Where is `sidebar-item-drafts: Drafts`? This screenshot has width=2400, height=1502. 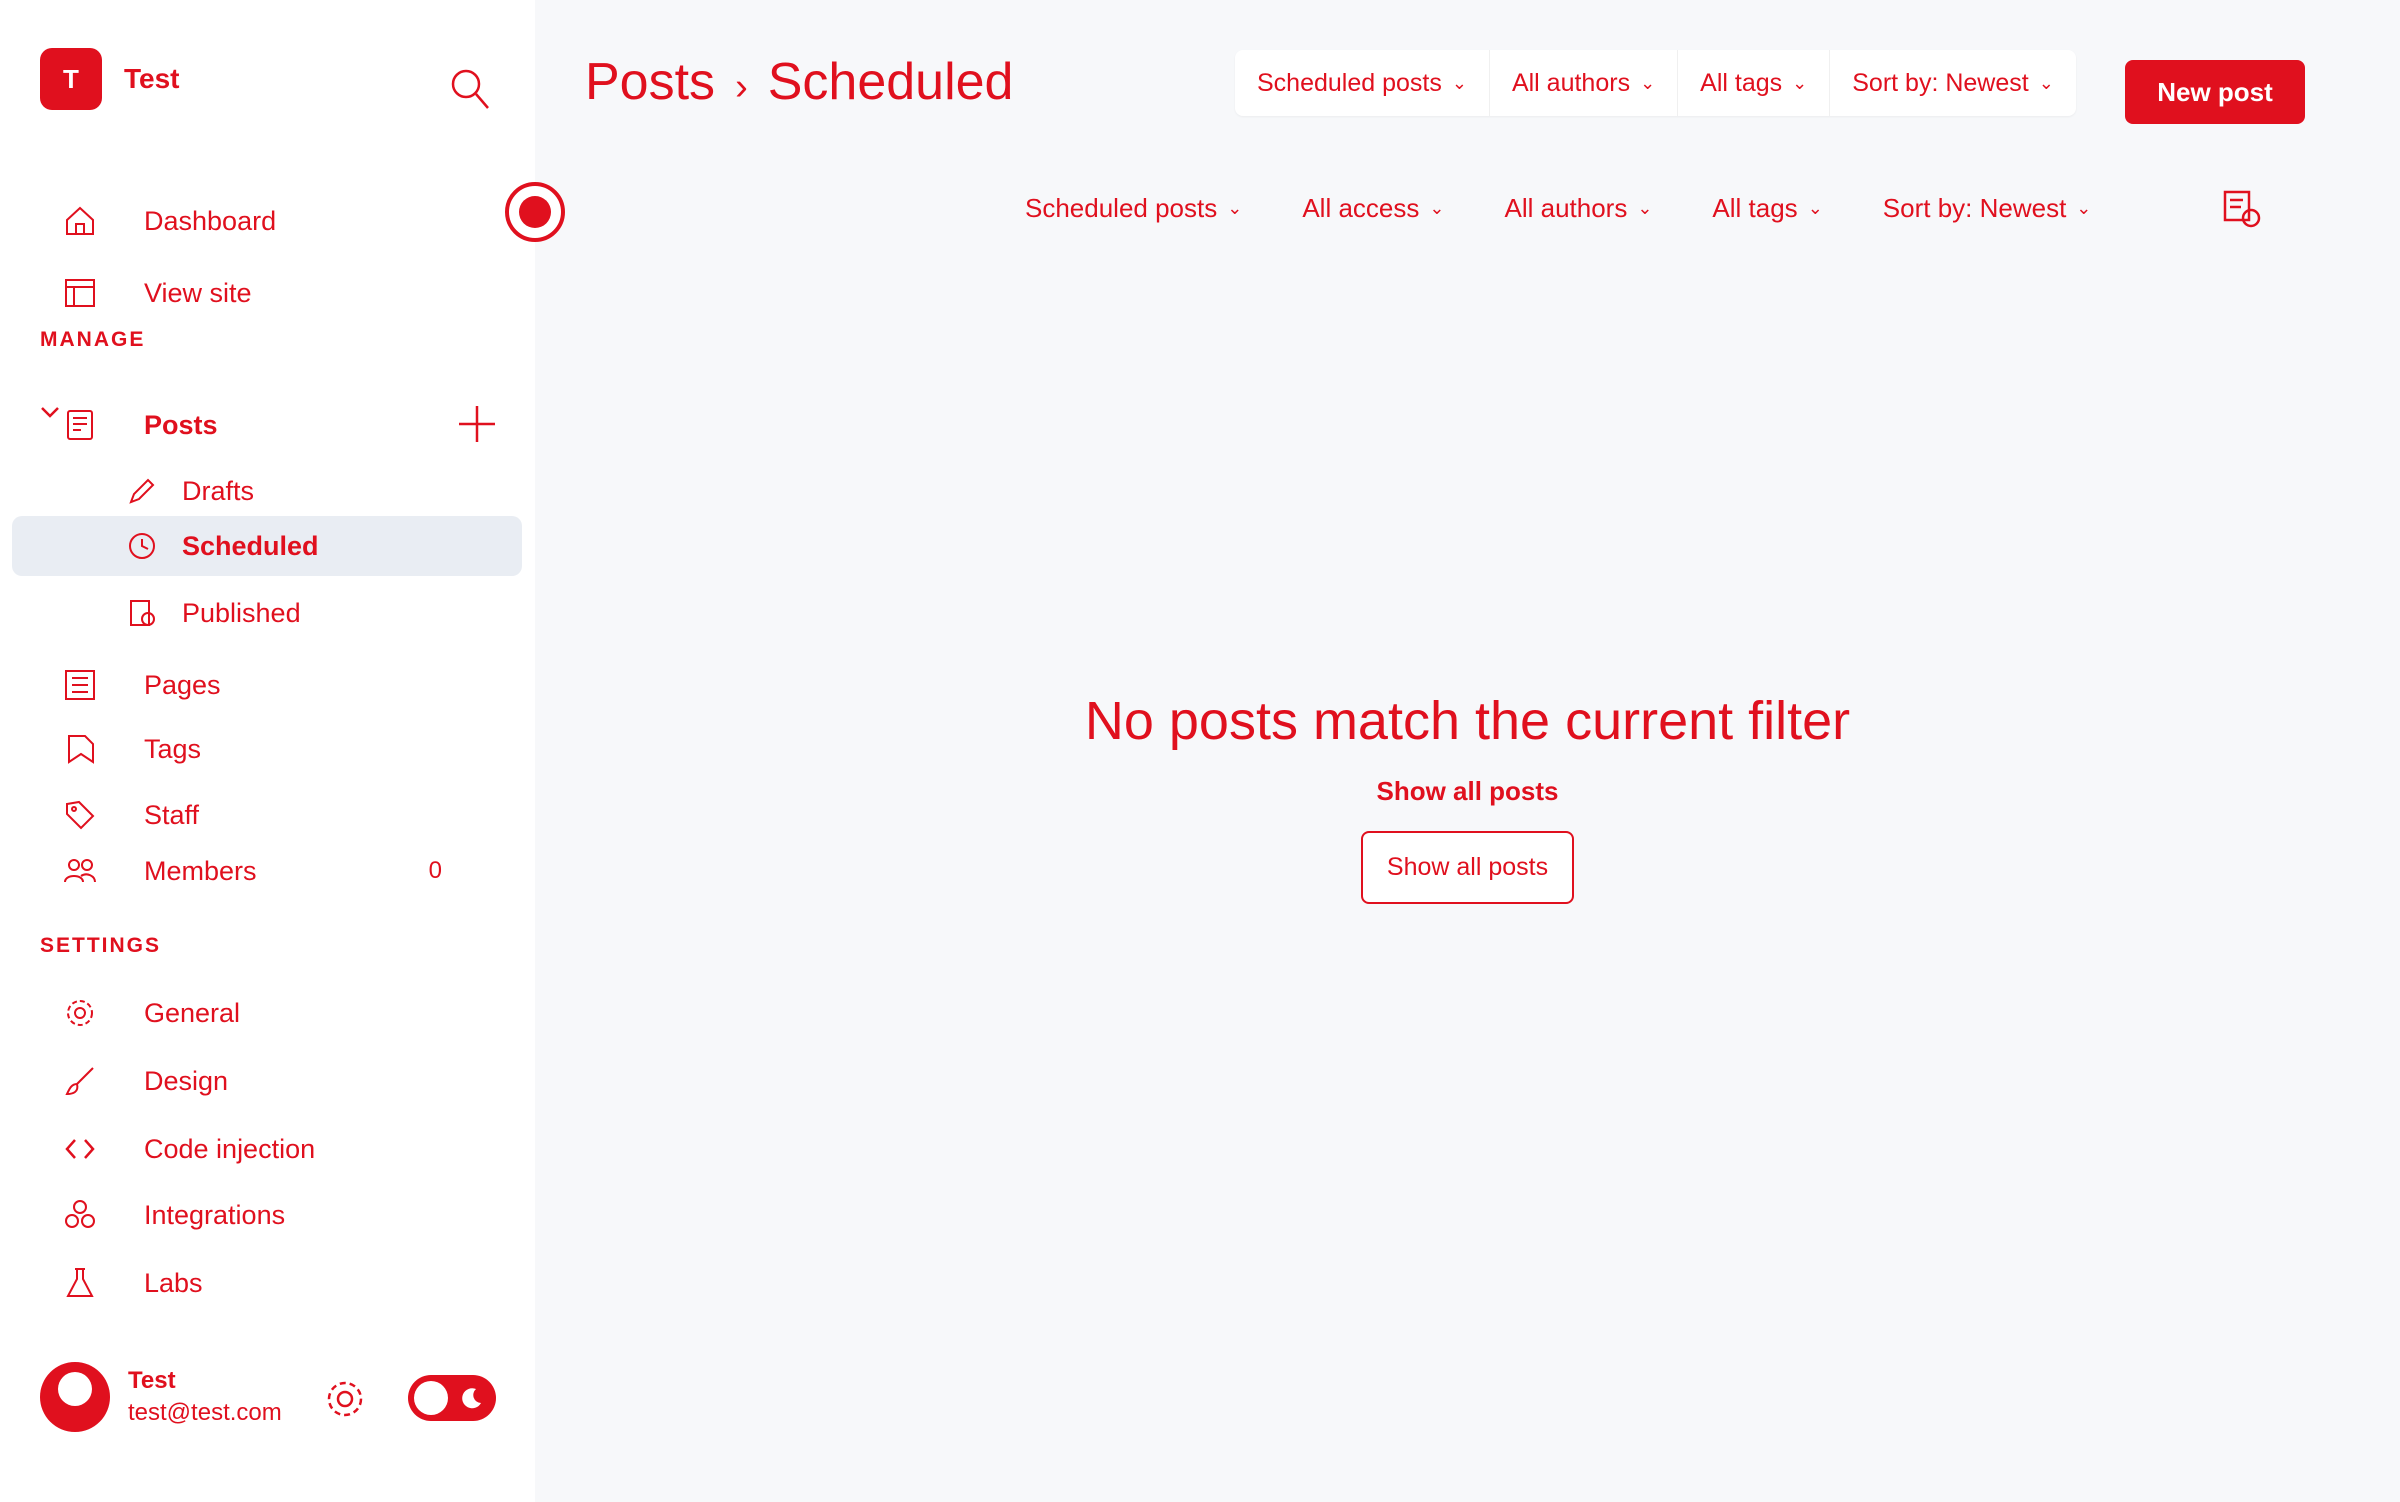
sidebar-item-drafts: Drafts is located at coordinates (312, 491).